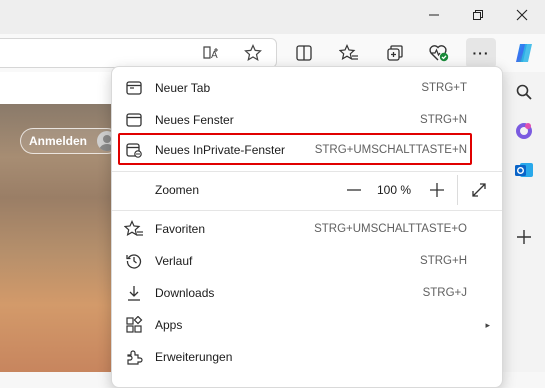 The width and height of the screenshot is (545, 388). Describe the element at coordinates (443, 120) in the screenshot. I see `menu-item-shortcut: STRG+N` at that location.